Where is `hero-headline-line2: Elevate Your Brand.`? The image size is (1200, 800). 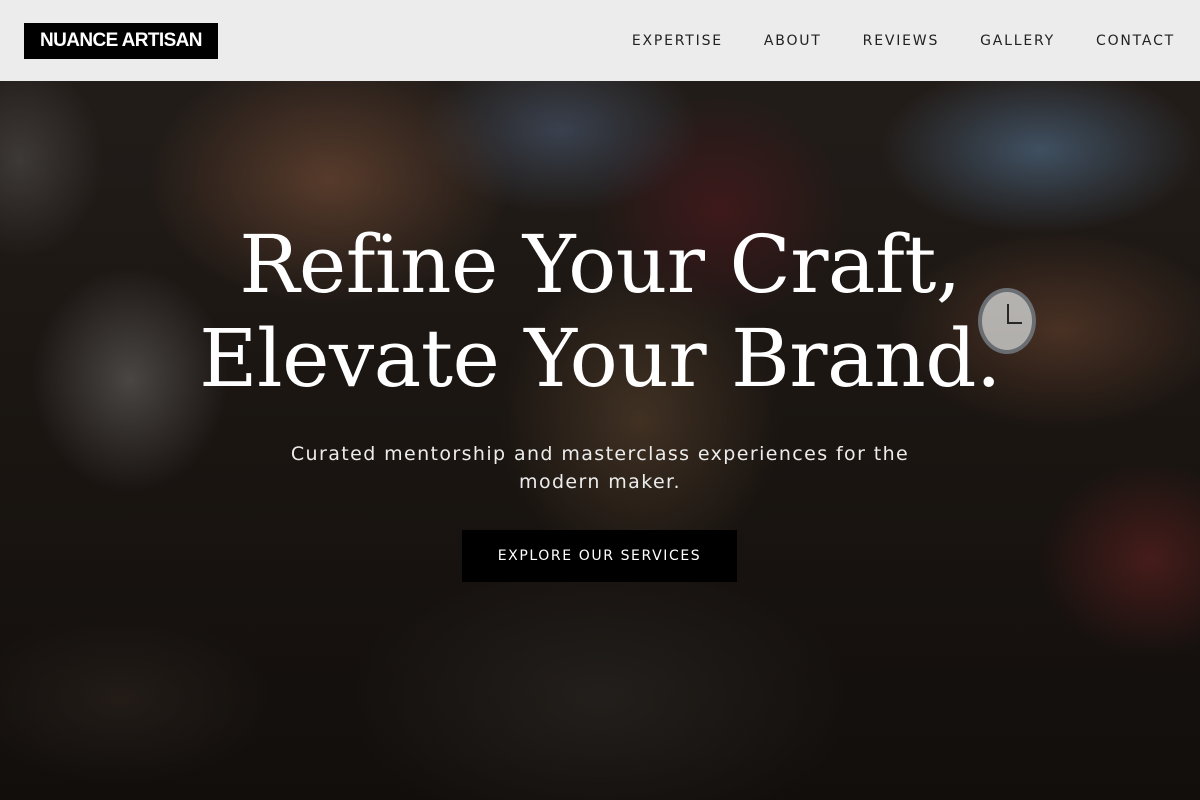 hero-headline-line2: Elevate Your Brand. is located at coordinates (600, 358).